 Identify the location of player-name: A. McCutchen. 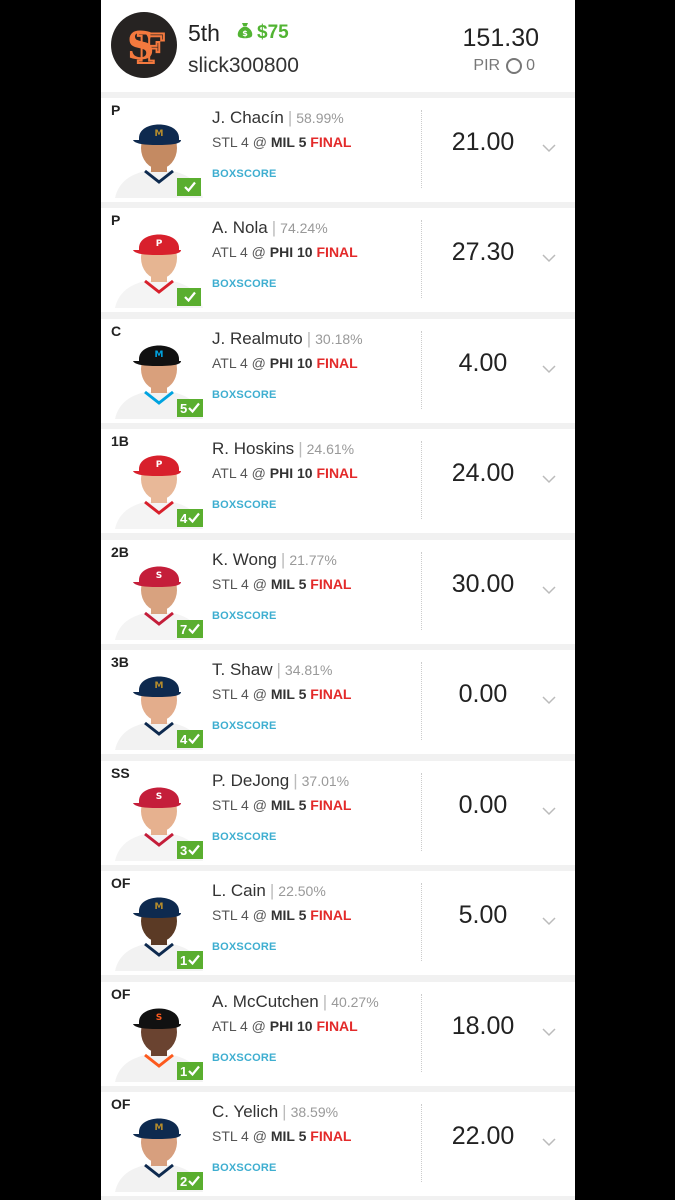
(265, 1001).